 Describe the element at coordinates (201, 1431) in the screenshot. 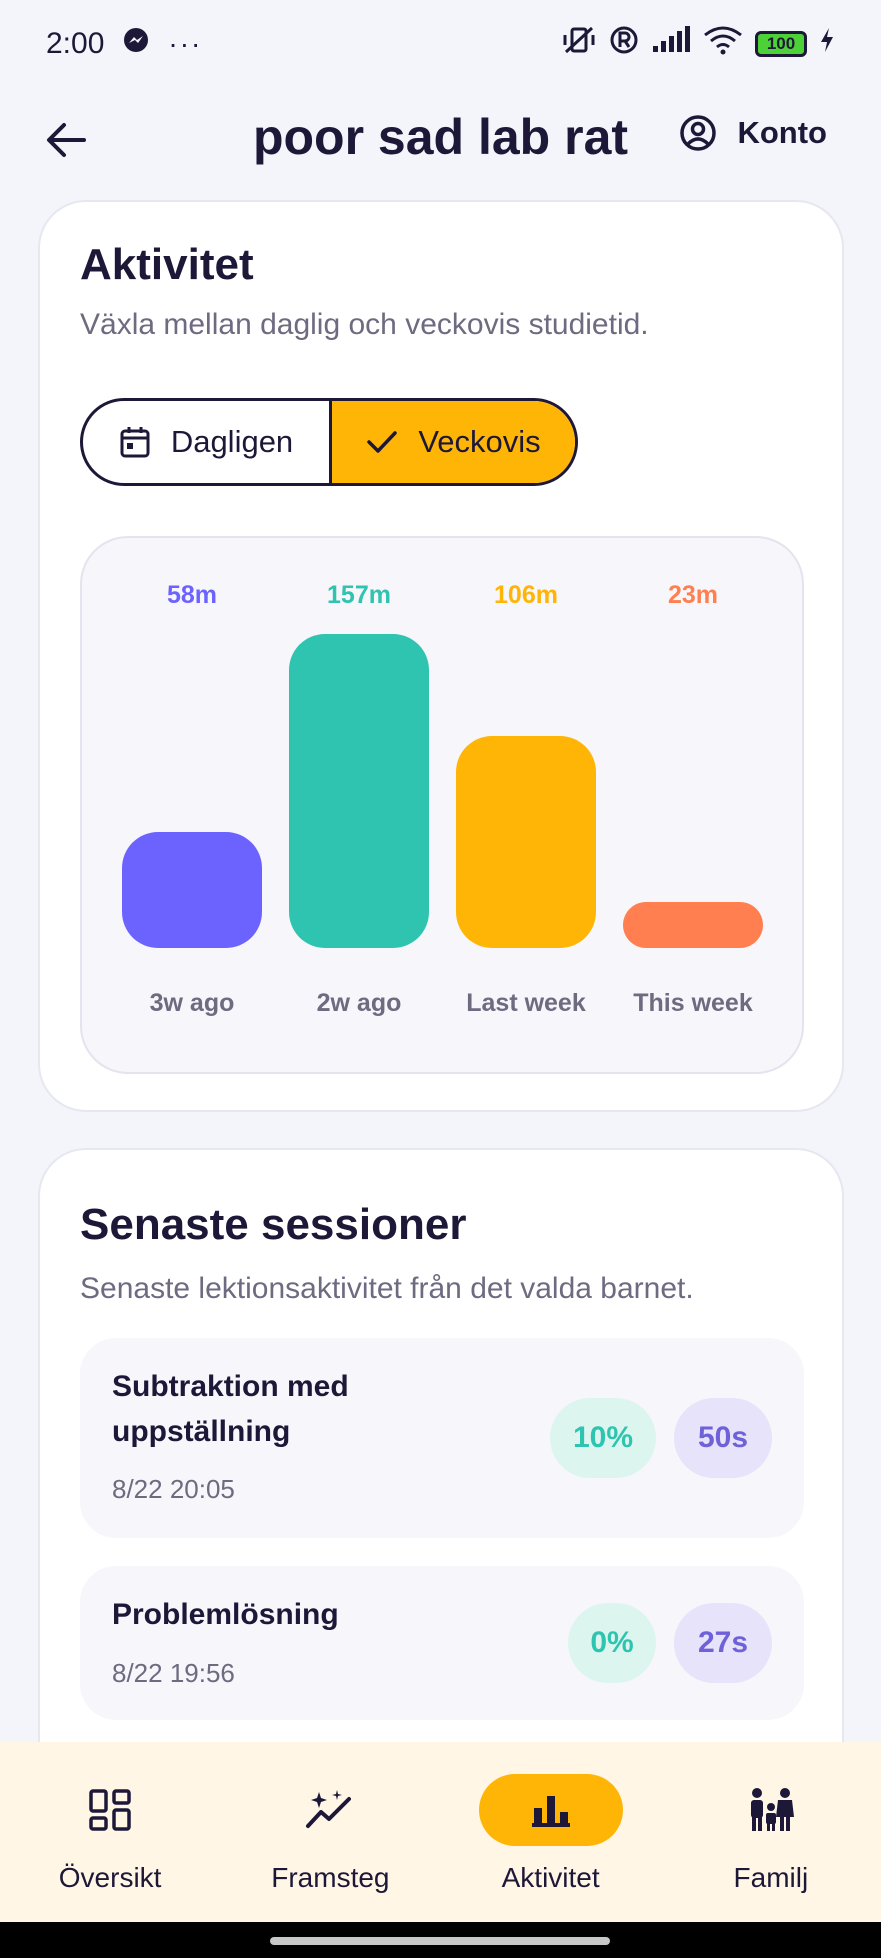

I see `session-title-line2: uppställning` at that location.